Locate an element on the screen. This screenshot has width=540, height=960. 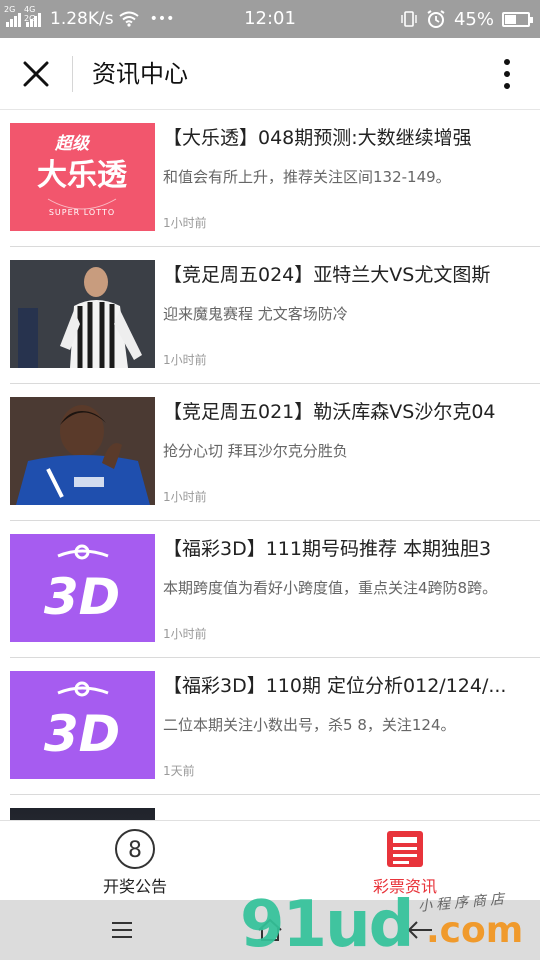
list-item: 【竞足周五021】勒沃库森VS沙尔克04 抢分心切 拜耳沙尔克分胜负 1小时前 is located at coordinates (270, 452).